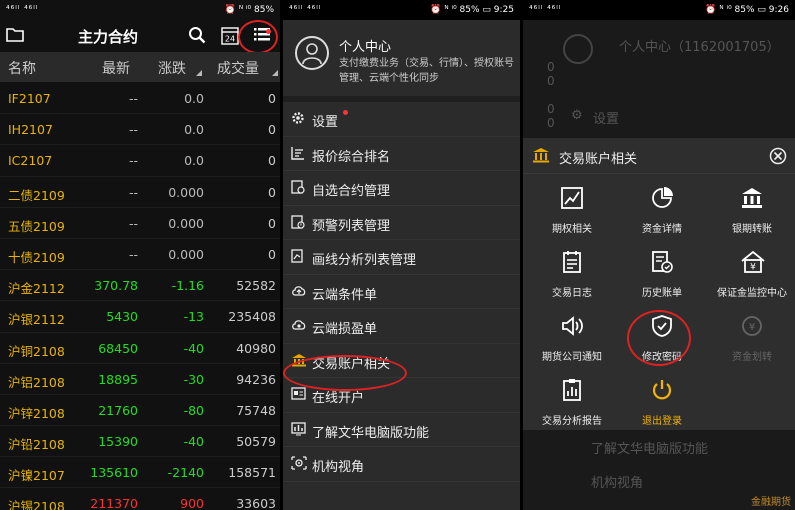 Image resolution: width=795 pixels, height=510 pixels. I want to click on search-icon, so click(197, 37).